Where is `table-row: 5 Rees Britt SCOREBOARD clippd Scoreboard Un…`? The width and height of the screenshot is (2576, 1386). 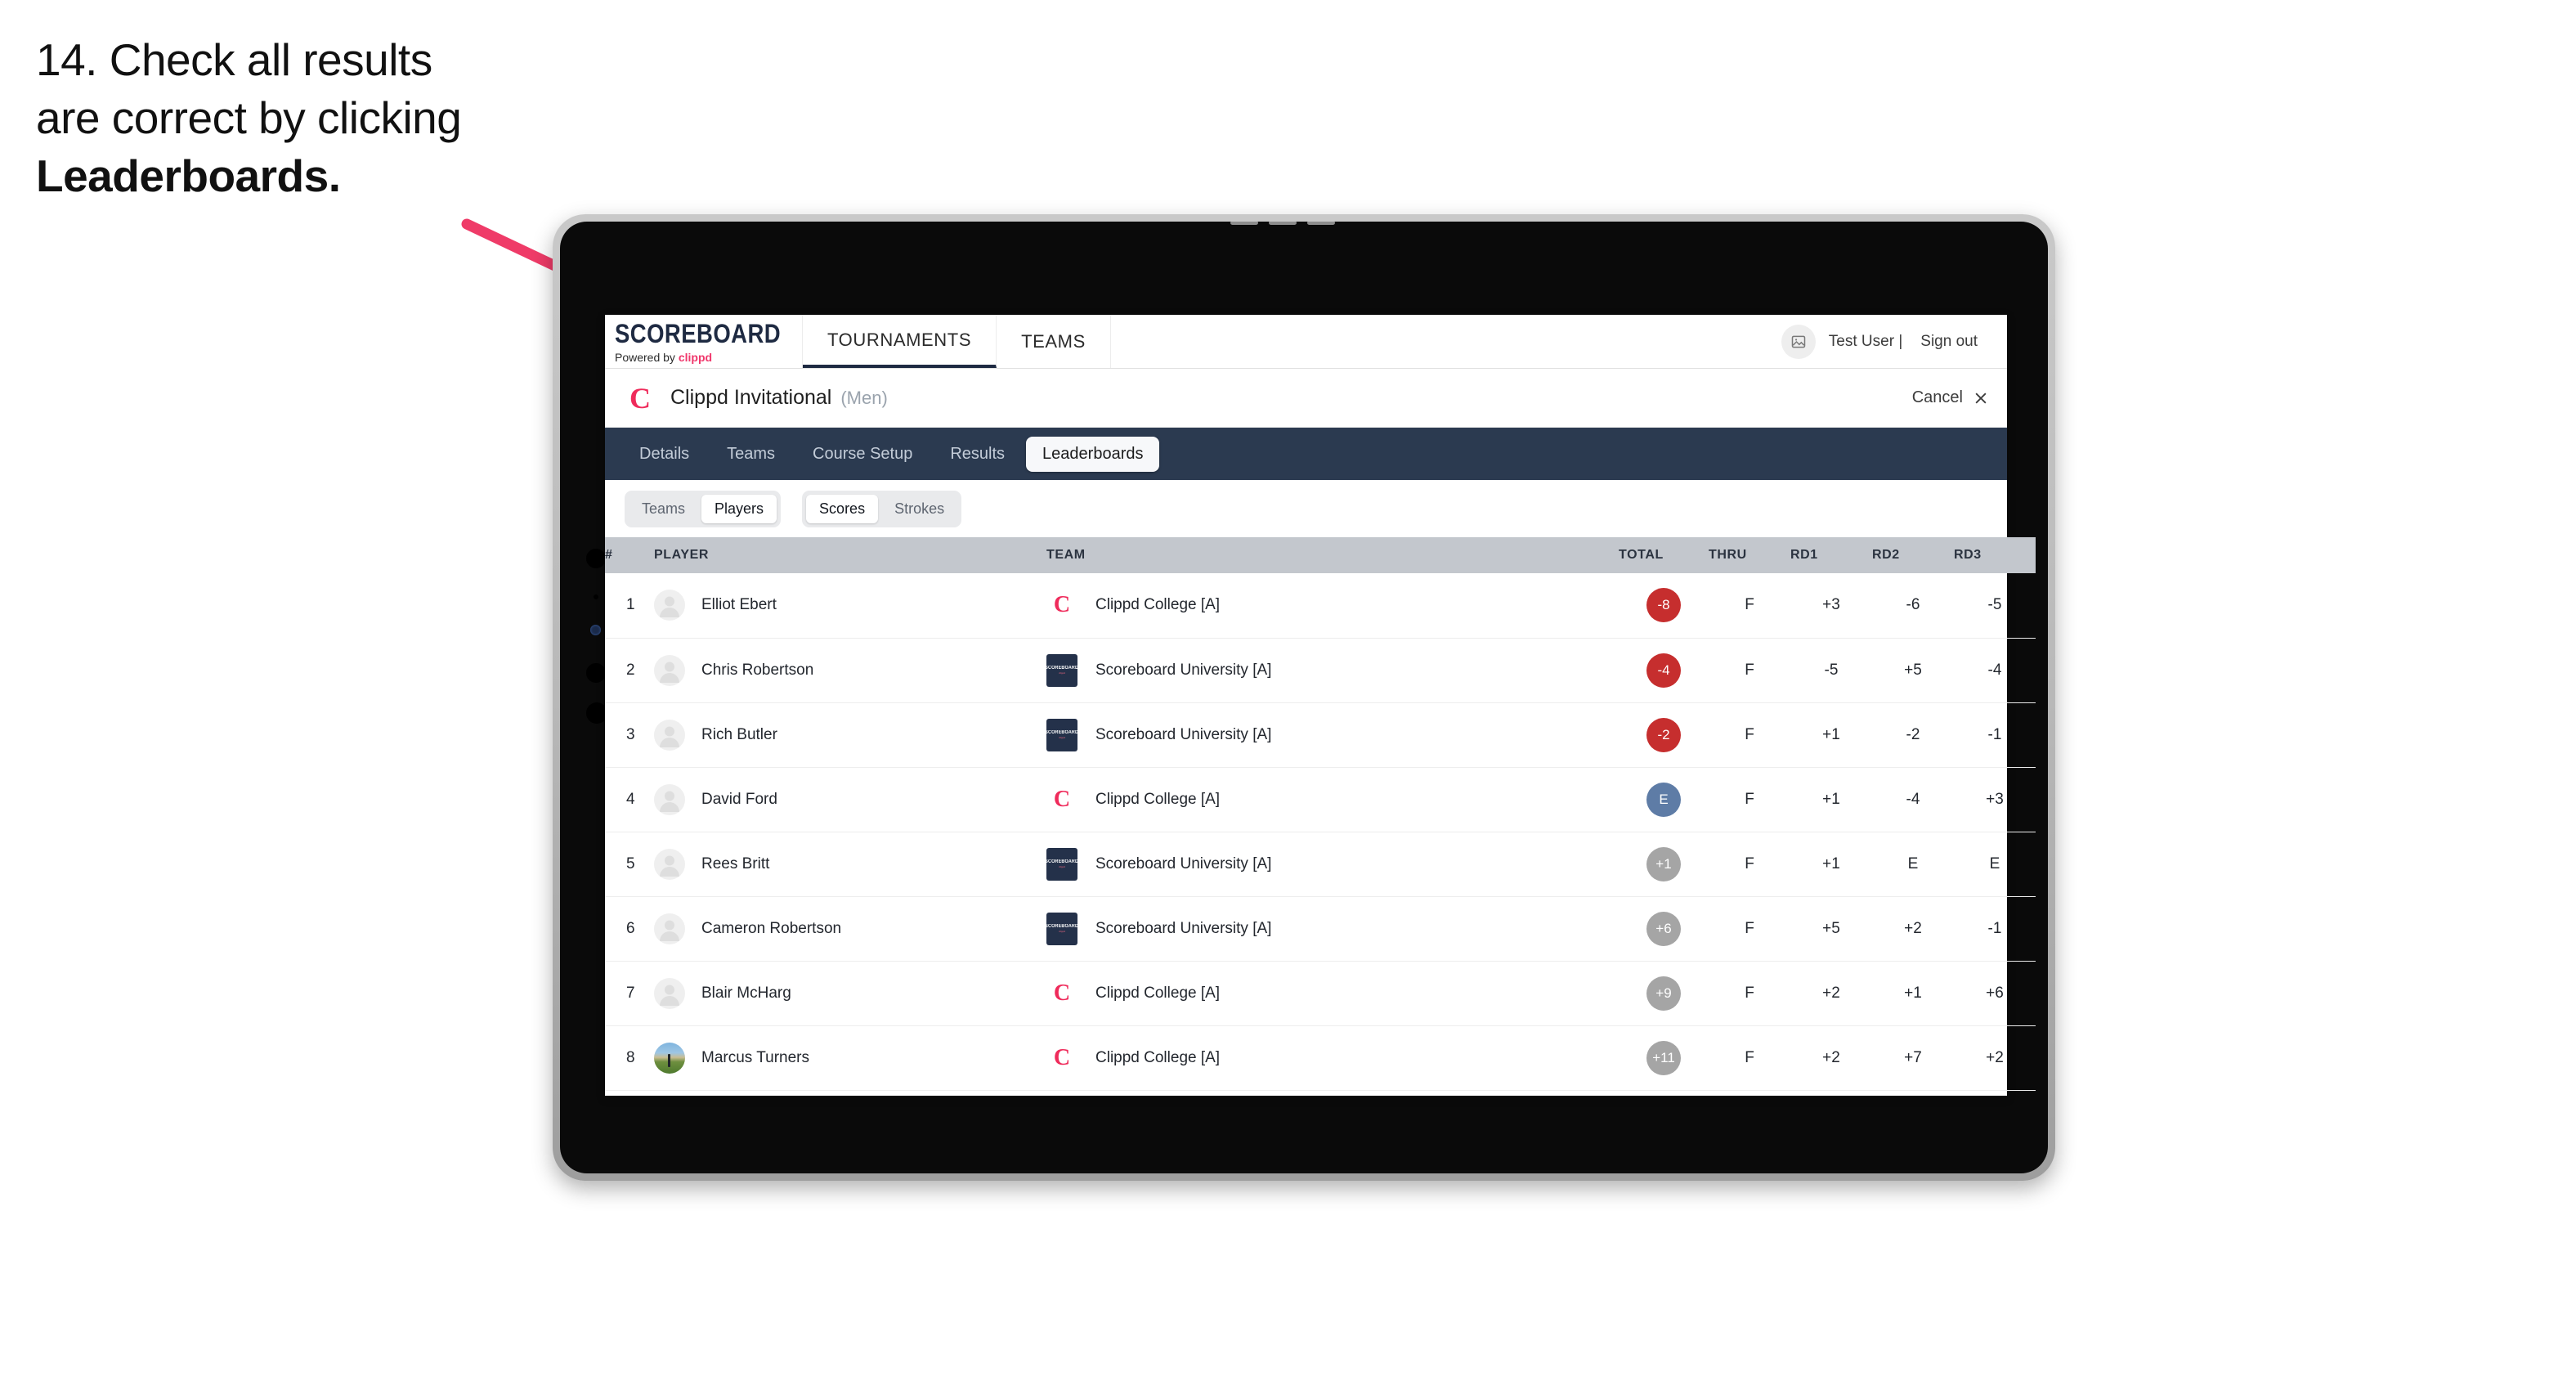 table-row: 5 Rees Britt SCOREBOARD clippd Scoreboard Un… is located at coordinates (1321, 864).